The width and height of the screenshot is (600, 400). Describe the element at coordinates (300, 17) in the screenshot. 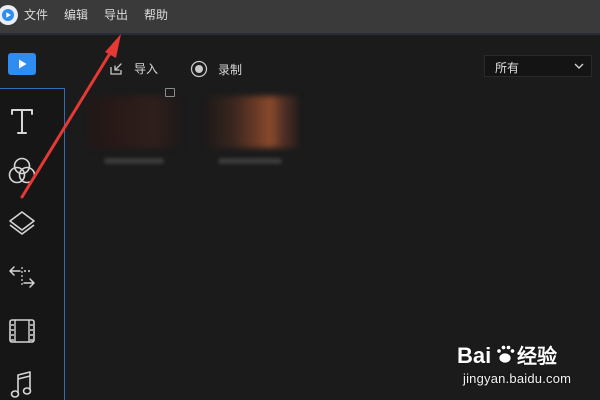

I see `menu-bar: 文件 编辑 导出 帮助` at that location.